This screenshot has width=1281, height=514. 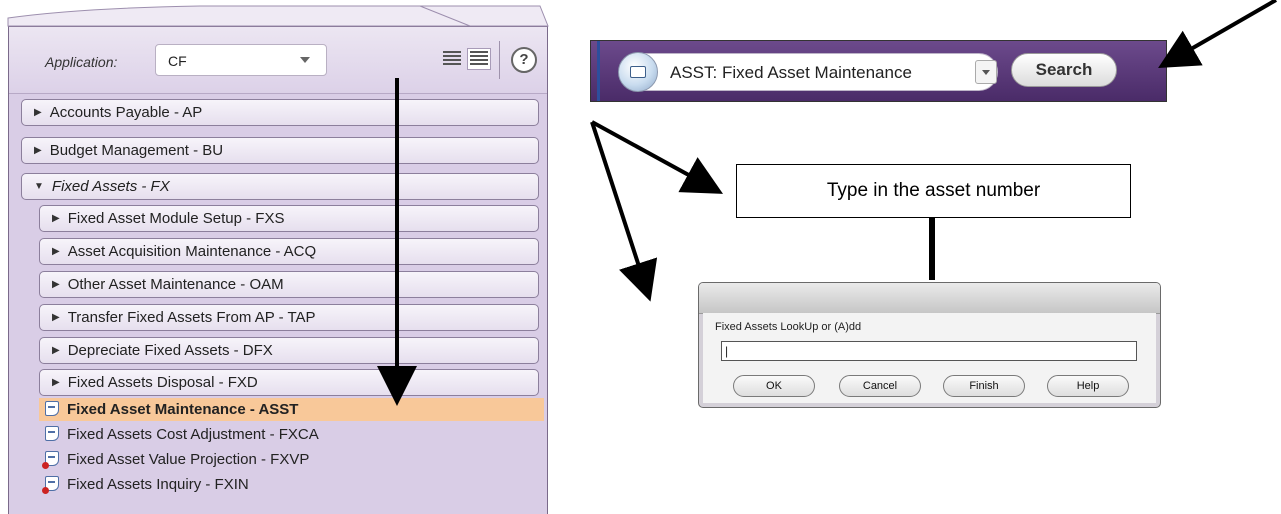 What do you see at coordinates (289, 284) in the screenshot?
I see `submenu-other-asset-maintenance: ▶ Other Asset Maintenance - OAM` at bounding box center [289, 284].